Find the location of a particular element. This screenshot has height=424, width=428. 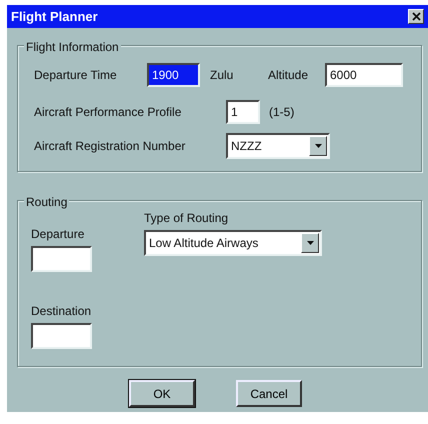

performance-profile-field: 1 is located at coordinates (243, 112).